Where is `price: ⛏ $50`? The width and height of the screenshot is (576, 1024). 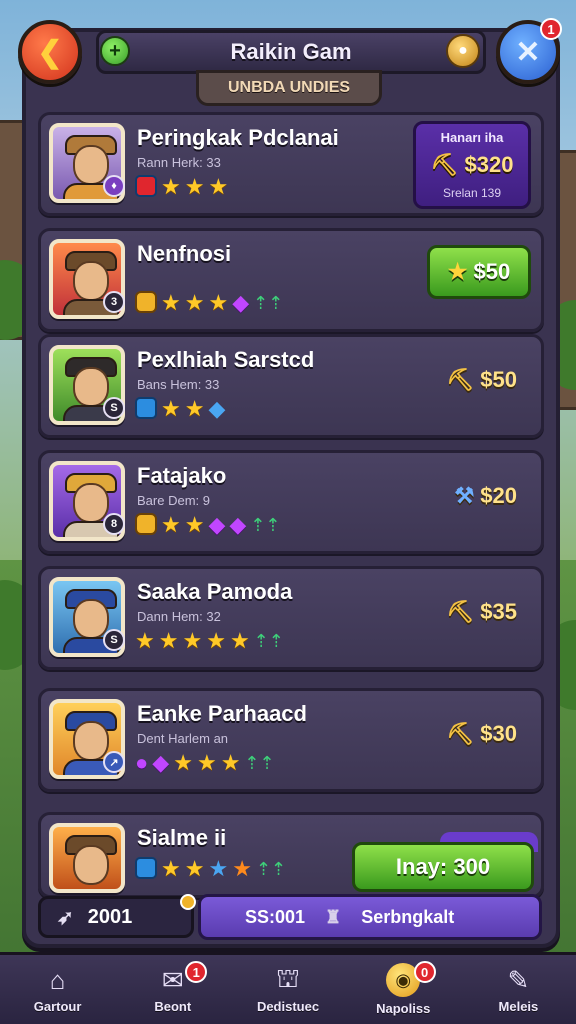
price: ⛏ $50 is located at coordinates (481, 380).